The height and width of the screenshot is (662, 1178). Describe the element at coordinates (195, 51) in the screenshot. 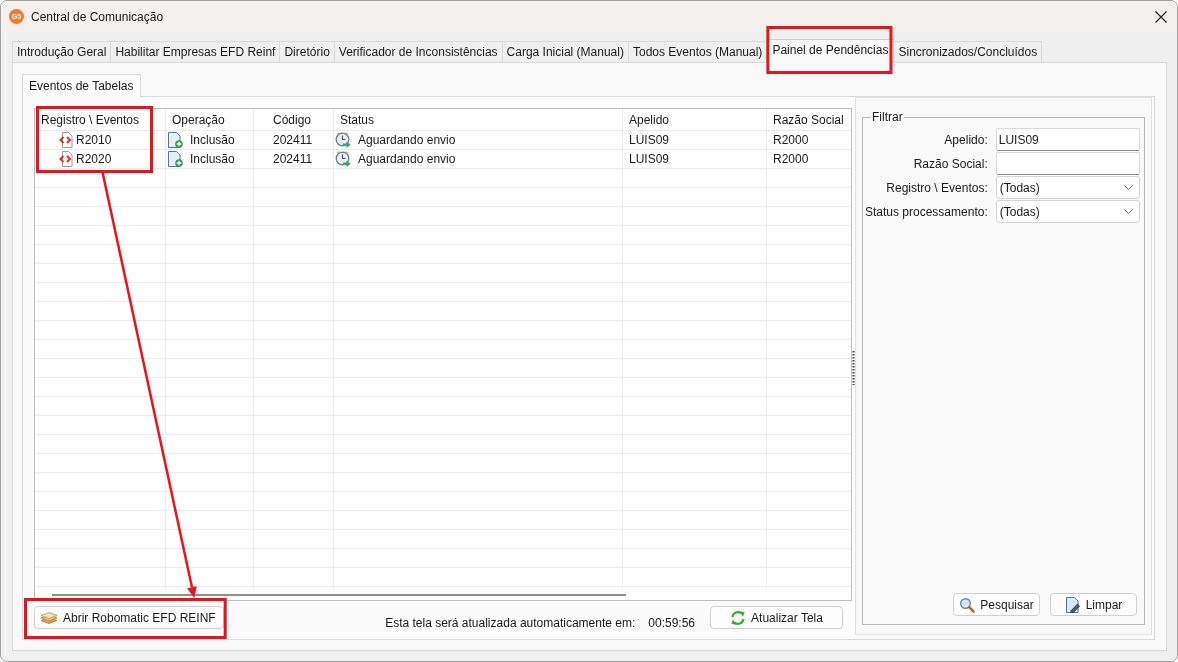

I see `tab: Habilitar Empresas EFD Reinf` at that location.